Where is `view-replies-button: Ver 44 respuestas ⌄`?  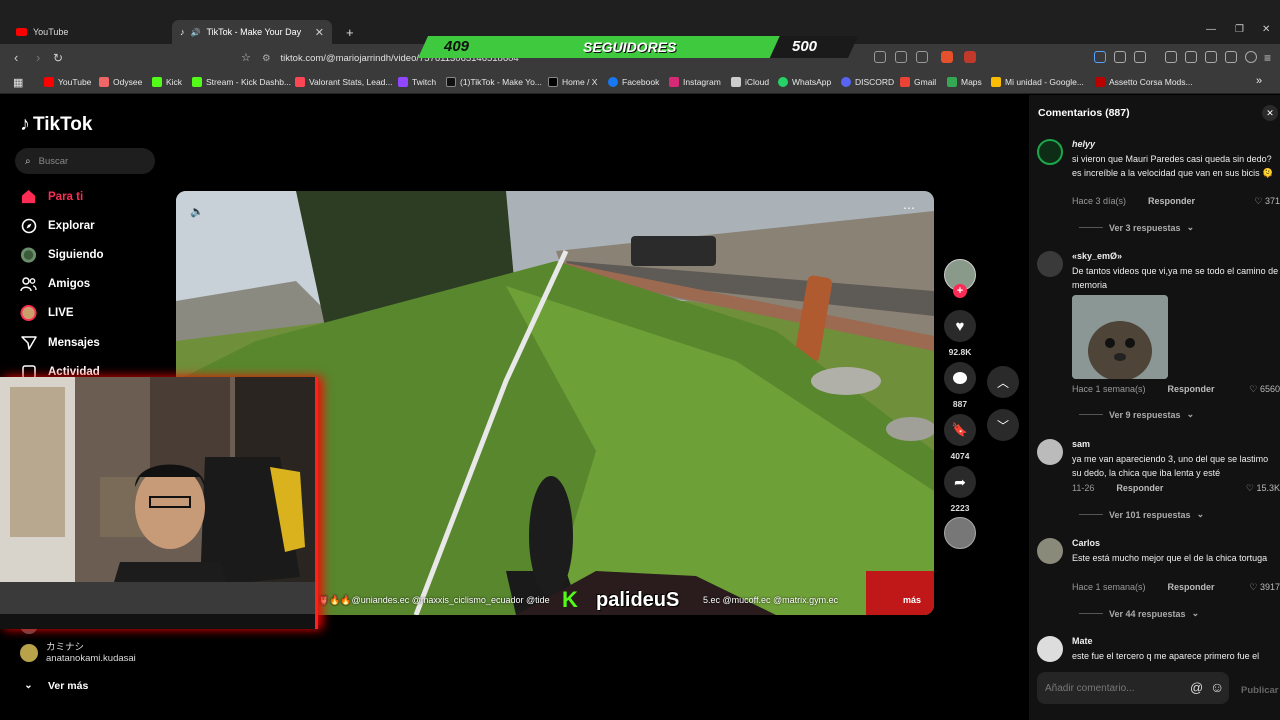
view-replies-button: Ver 44 respuestas ⌄ is located at coordinates (1139, 613).